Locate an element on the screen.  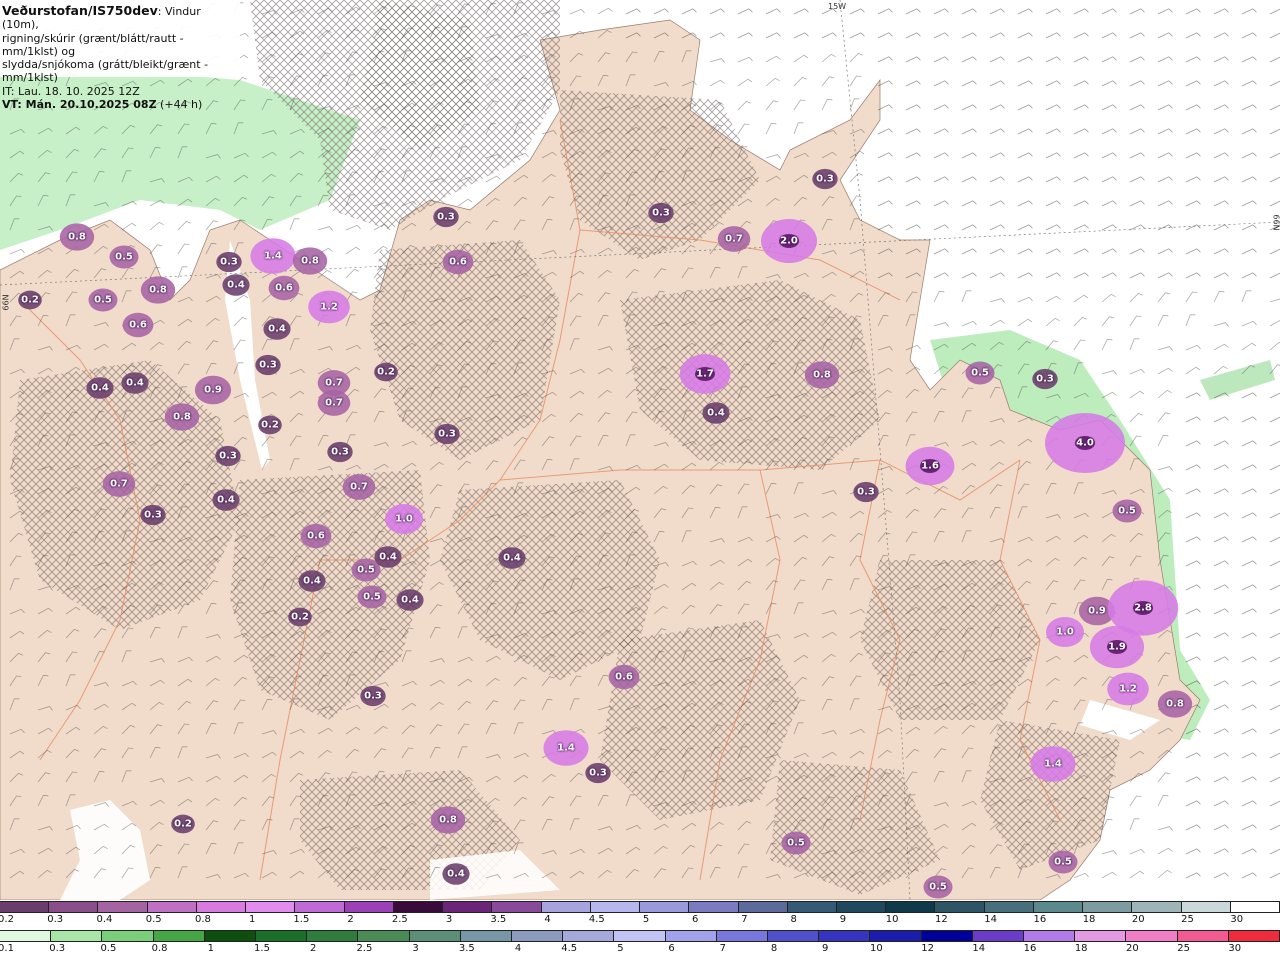
legend-snow-swatches is located at coordinates (640, 936).